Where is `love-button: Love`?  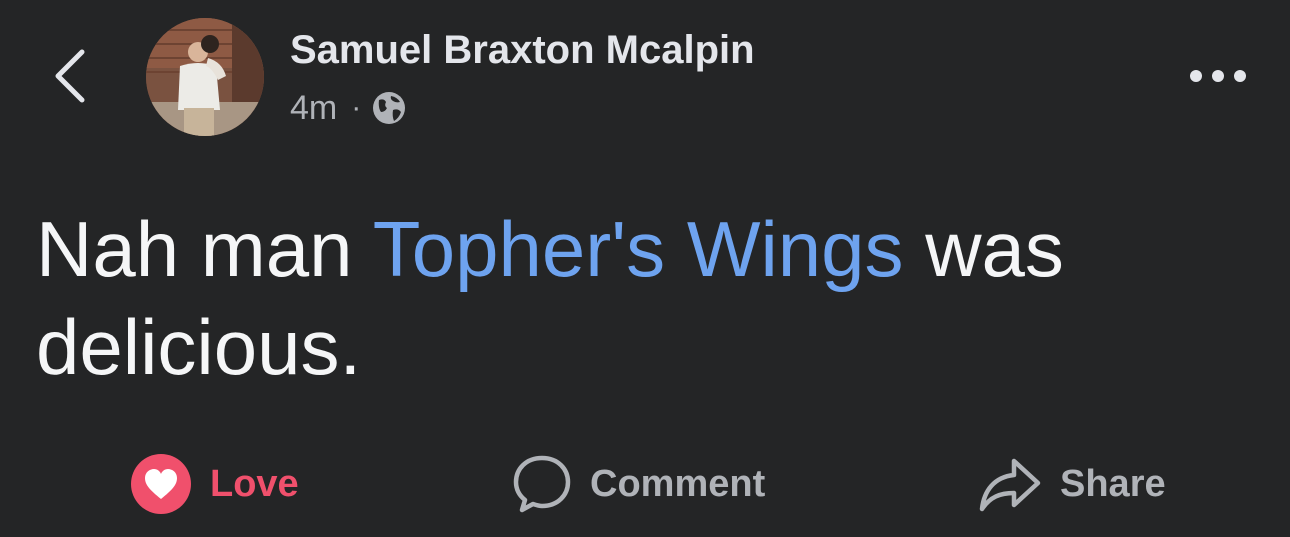
love-button: Love is located at coordinates (214, 484).